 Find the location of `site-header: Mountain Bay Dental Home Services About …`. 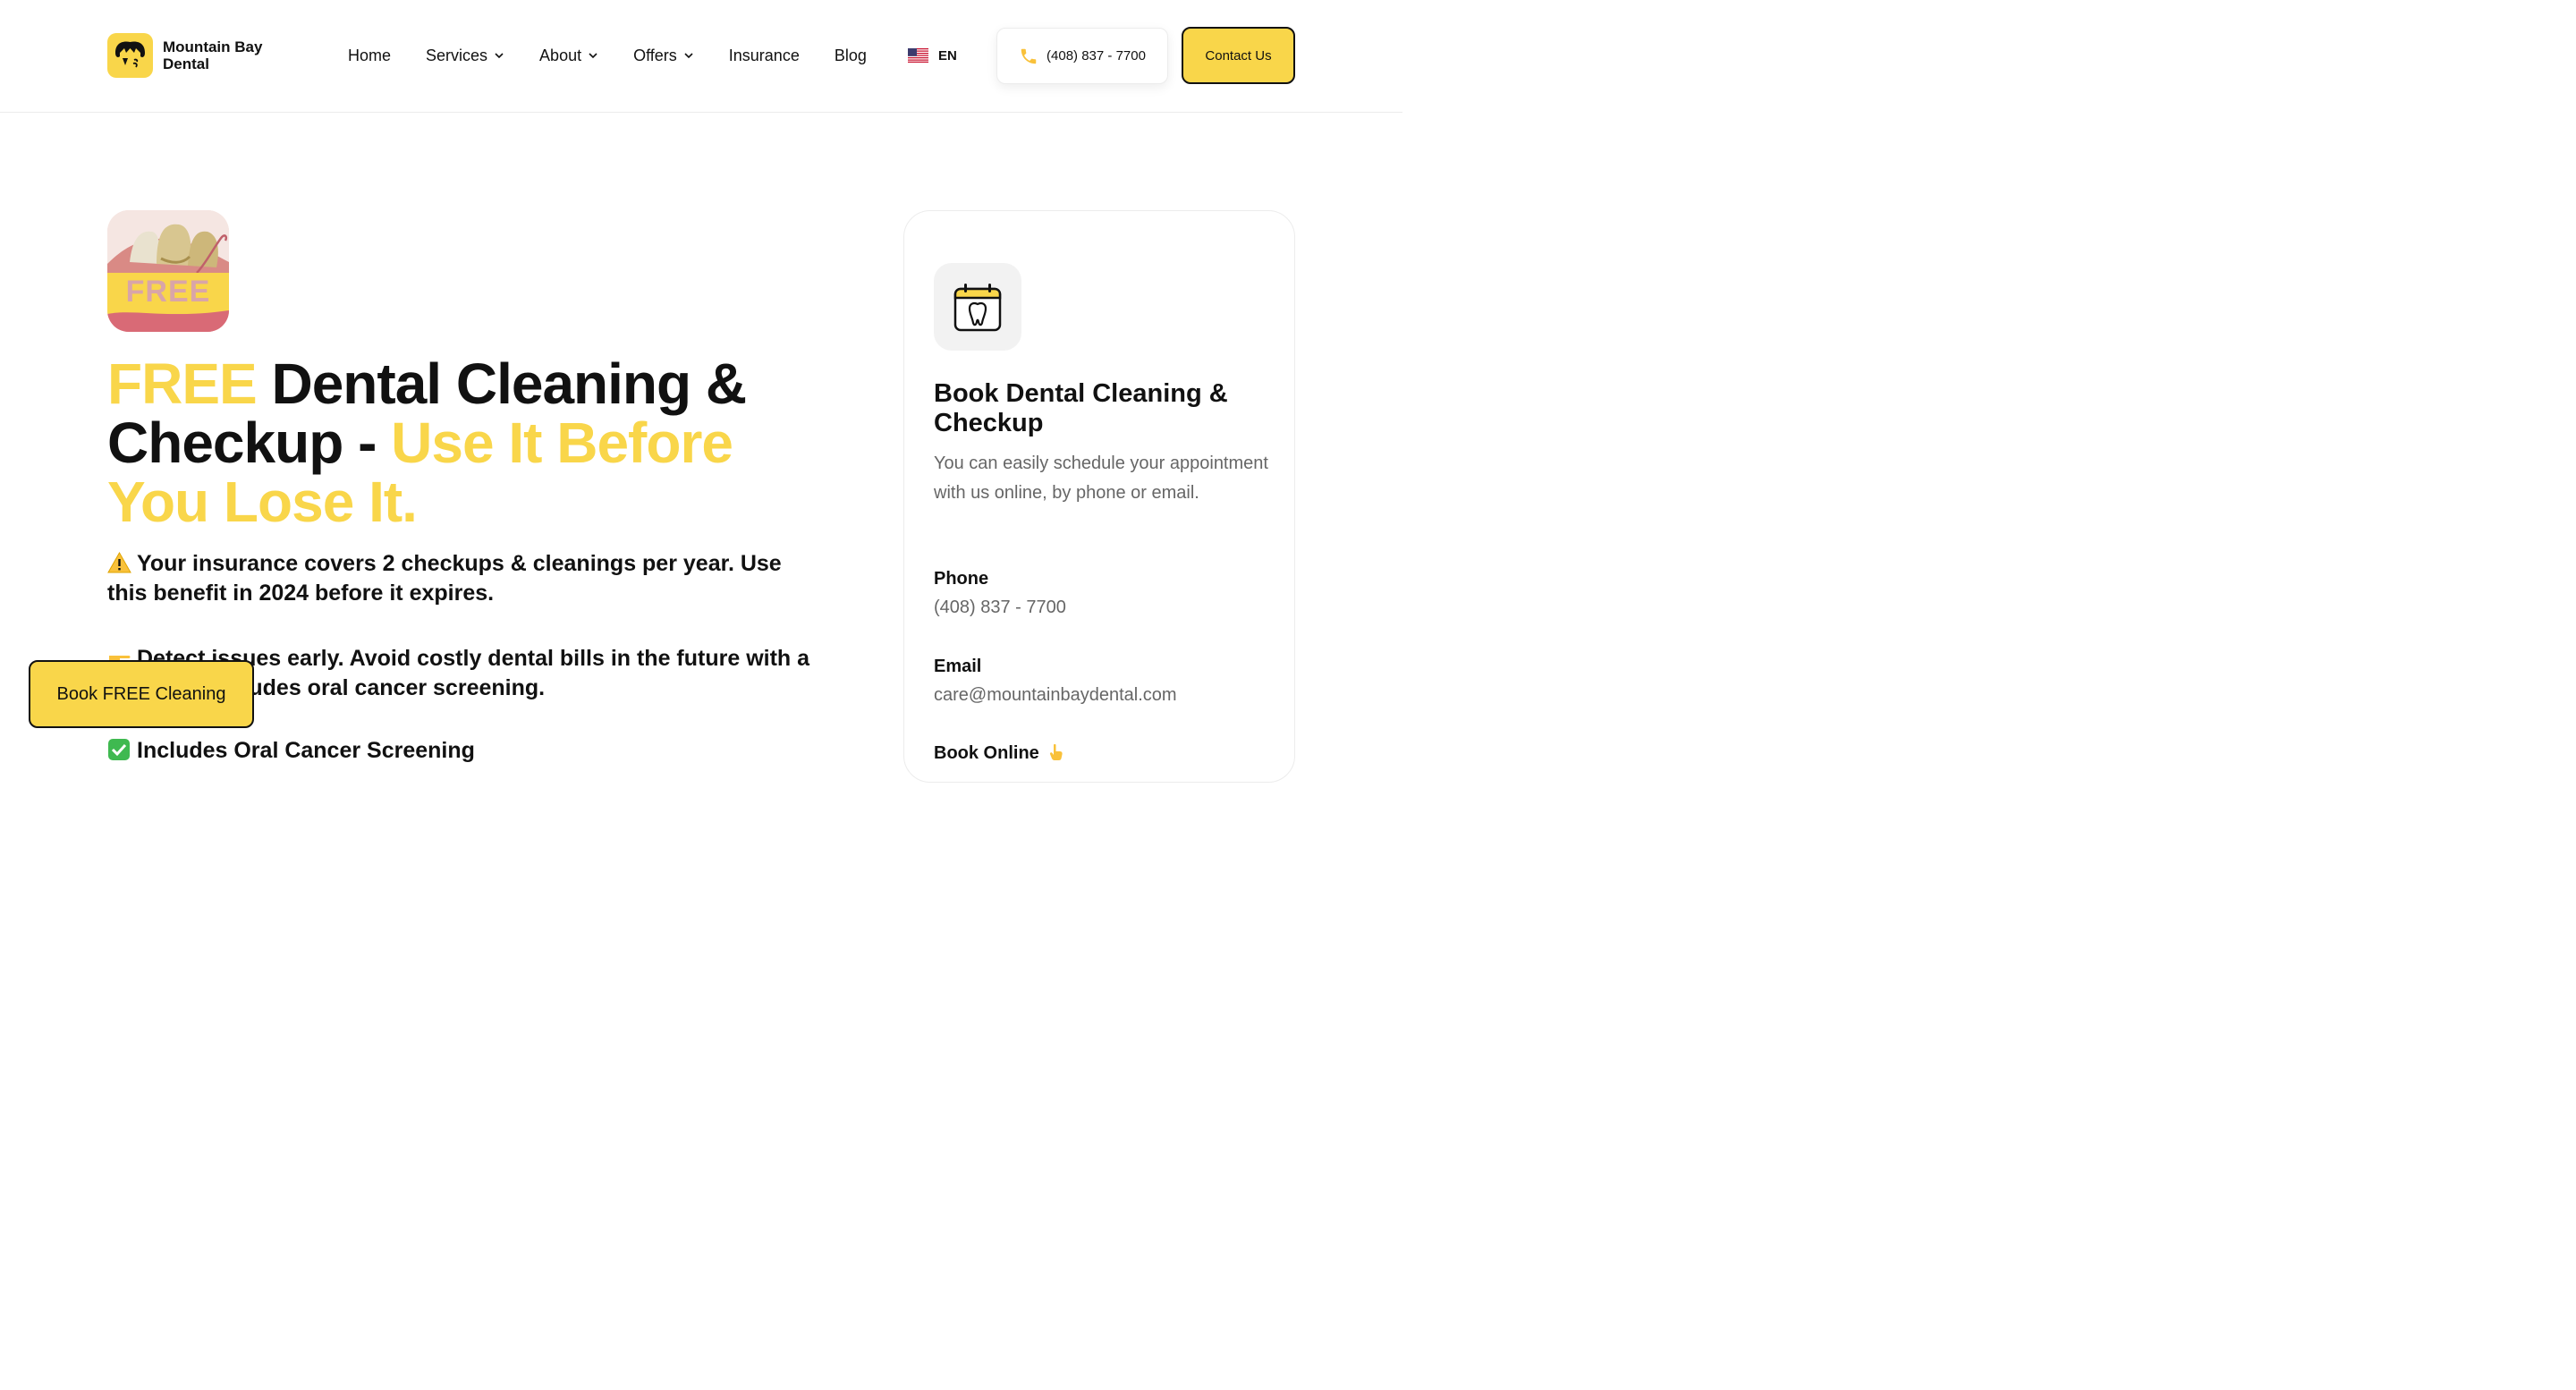

site-header: Mountain Bay Dental Home Services About … is located at coordinates (701, 56).